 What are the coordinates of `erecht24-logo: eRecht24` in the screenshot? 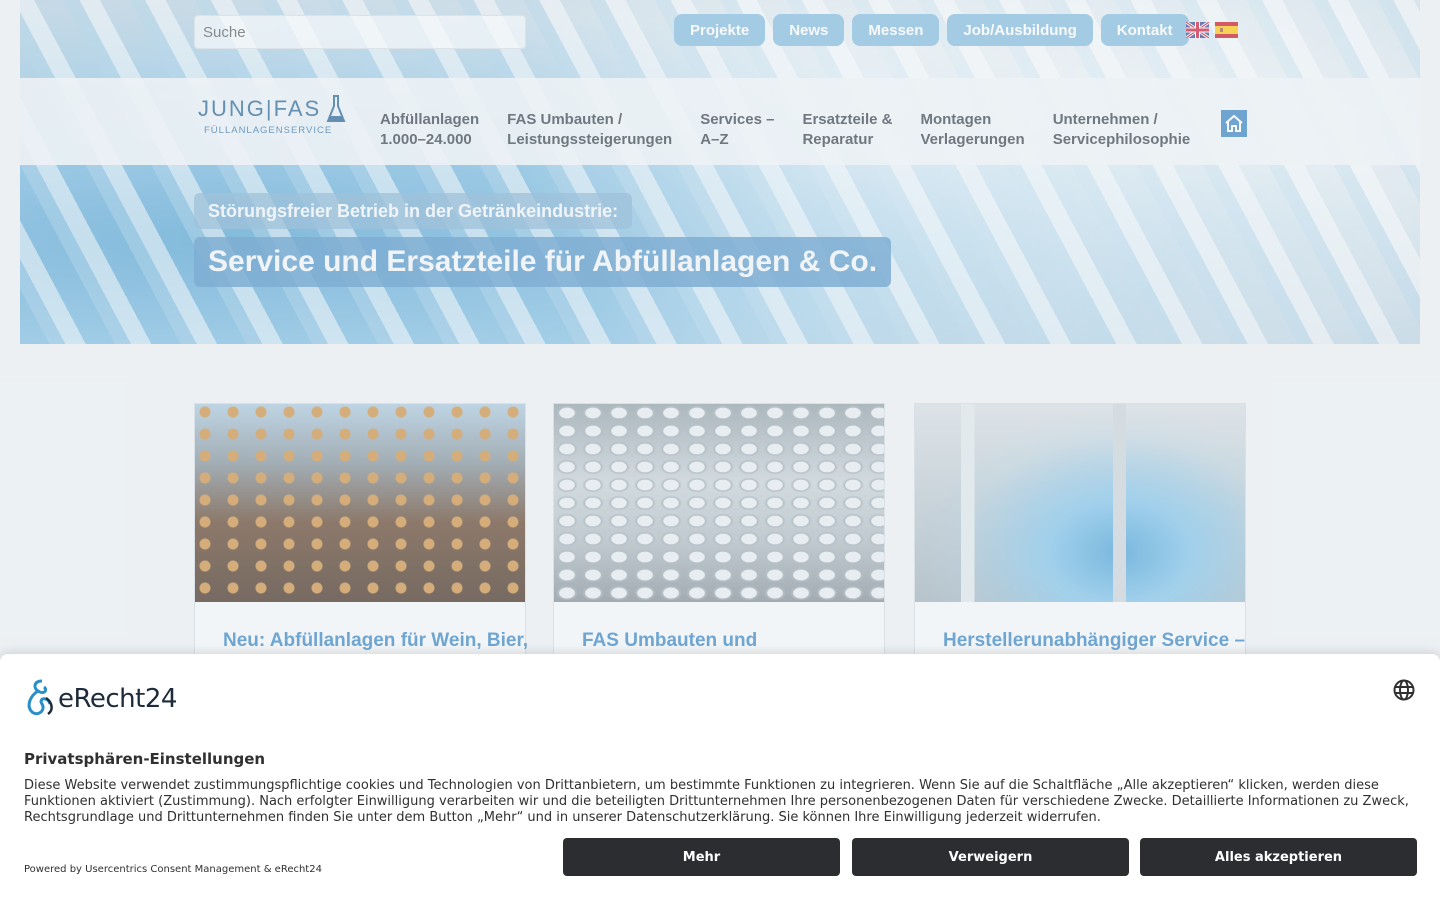 It's located at (109, 698).